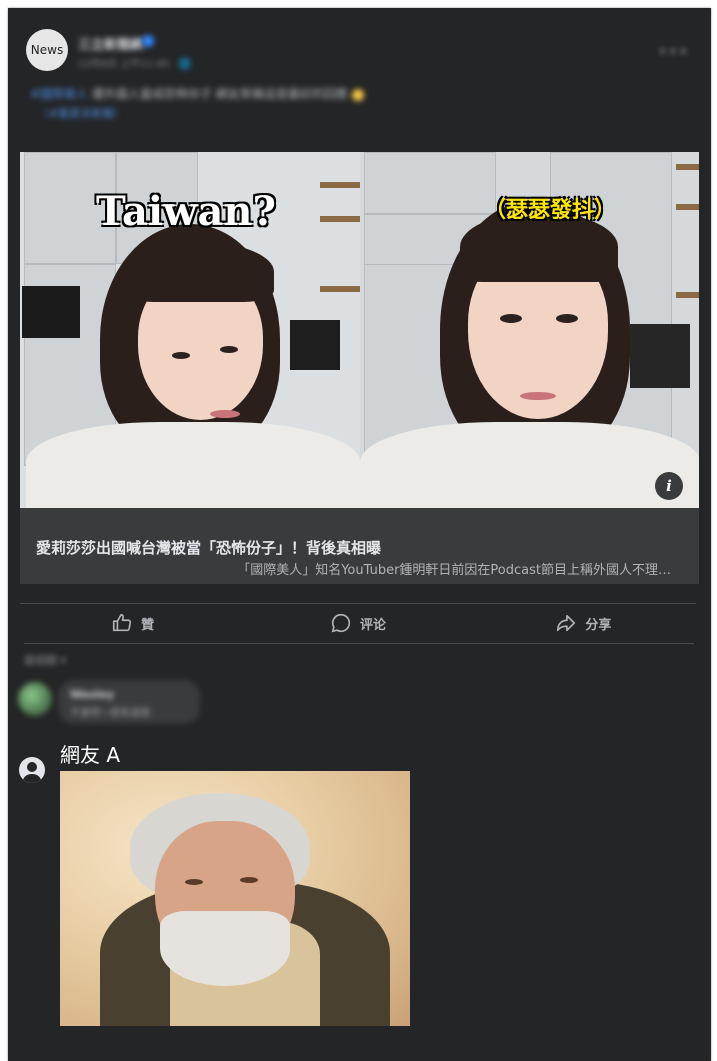 Image resolution: width=717 pixels, height=1061 pixels. I want to click on like-button: 贊, so click(132, 623).